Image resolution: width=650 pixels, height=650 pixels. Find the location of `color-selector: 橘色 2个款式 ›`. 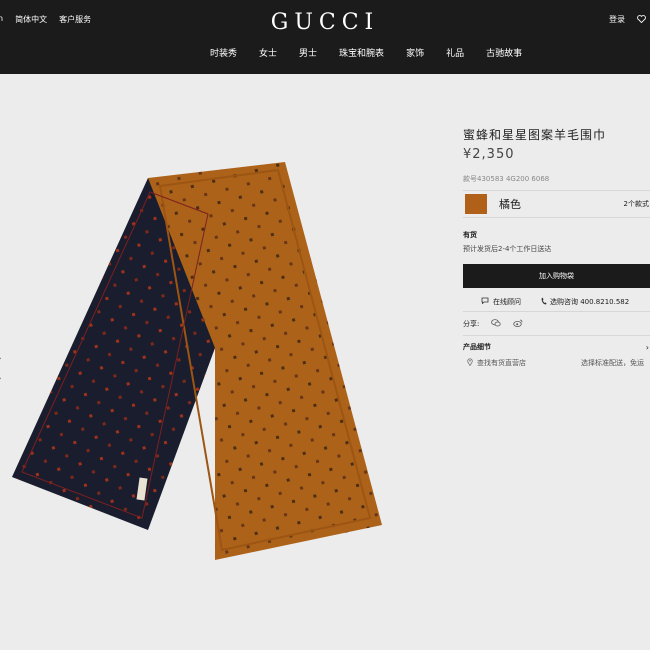

color-selector: 橘色 2个款式 › is located at coordinates (556, 204).